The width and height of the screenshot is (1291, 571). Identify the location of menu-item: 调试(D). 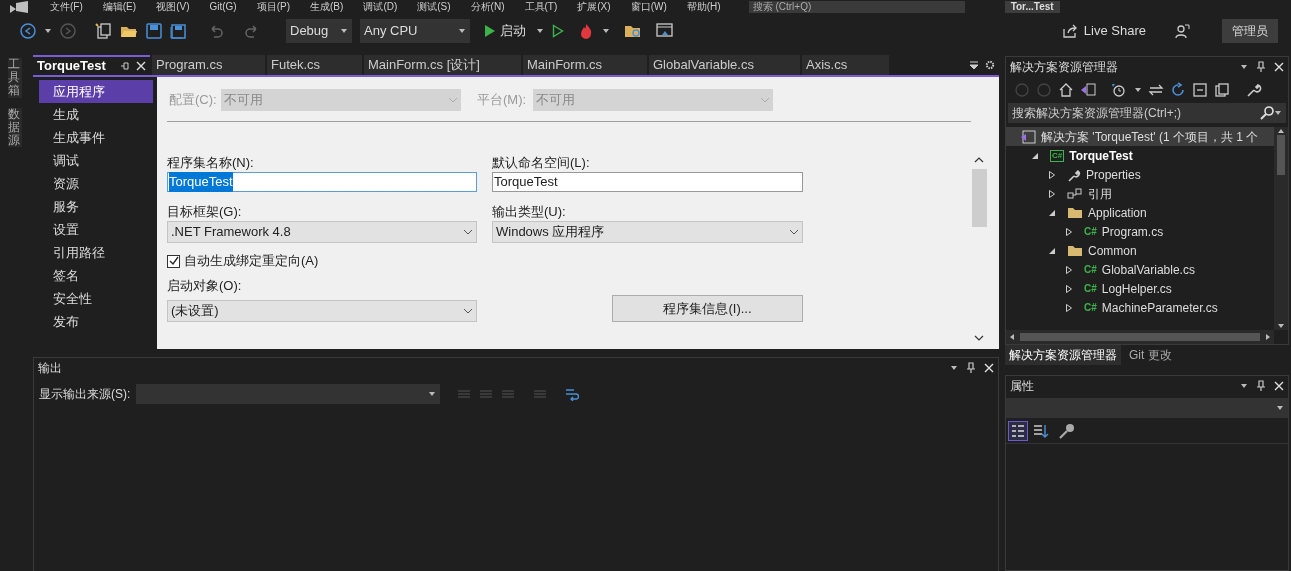
(380, 6).